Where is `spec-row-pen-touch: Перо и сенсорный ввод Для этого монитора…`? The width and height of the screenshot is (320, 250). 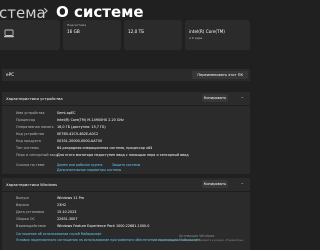 spec-row-pen-touch: Перо и сенсорный ввод Для этого монитора… is located at coordinates (126, 156).